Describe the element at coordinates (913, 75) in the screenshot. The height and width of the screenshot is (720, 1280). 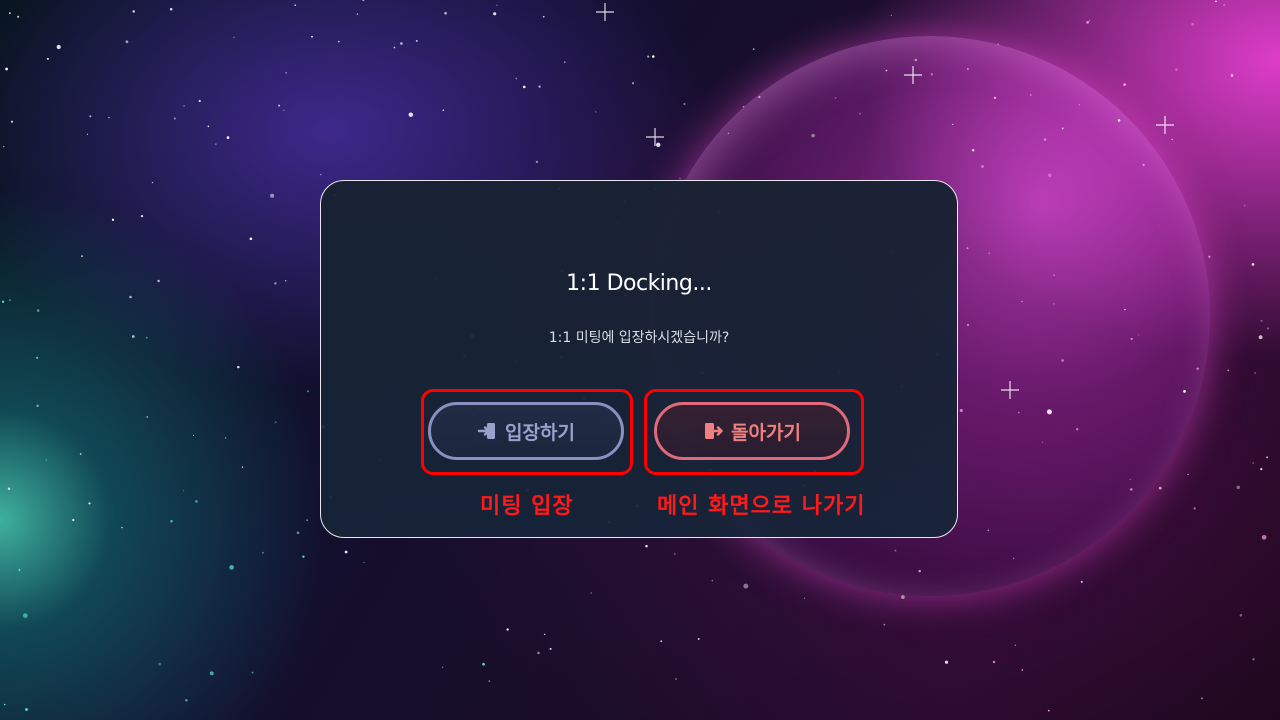
I see `sparkle-star` at that location.